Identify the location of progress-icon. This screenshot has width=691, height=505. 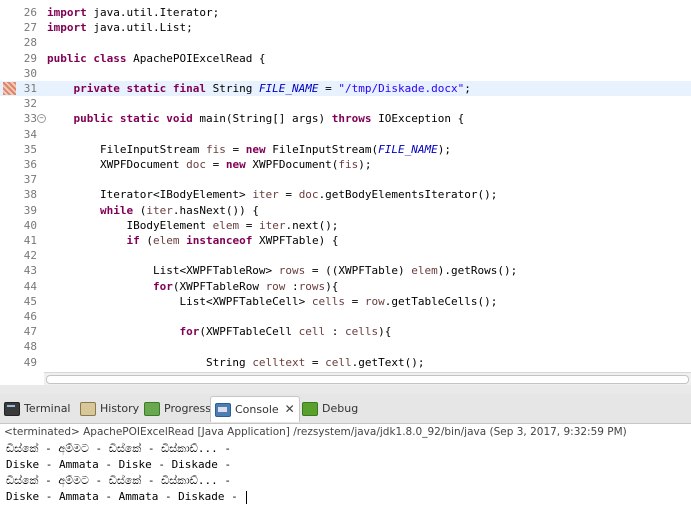
(152, 409).